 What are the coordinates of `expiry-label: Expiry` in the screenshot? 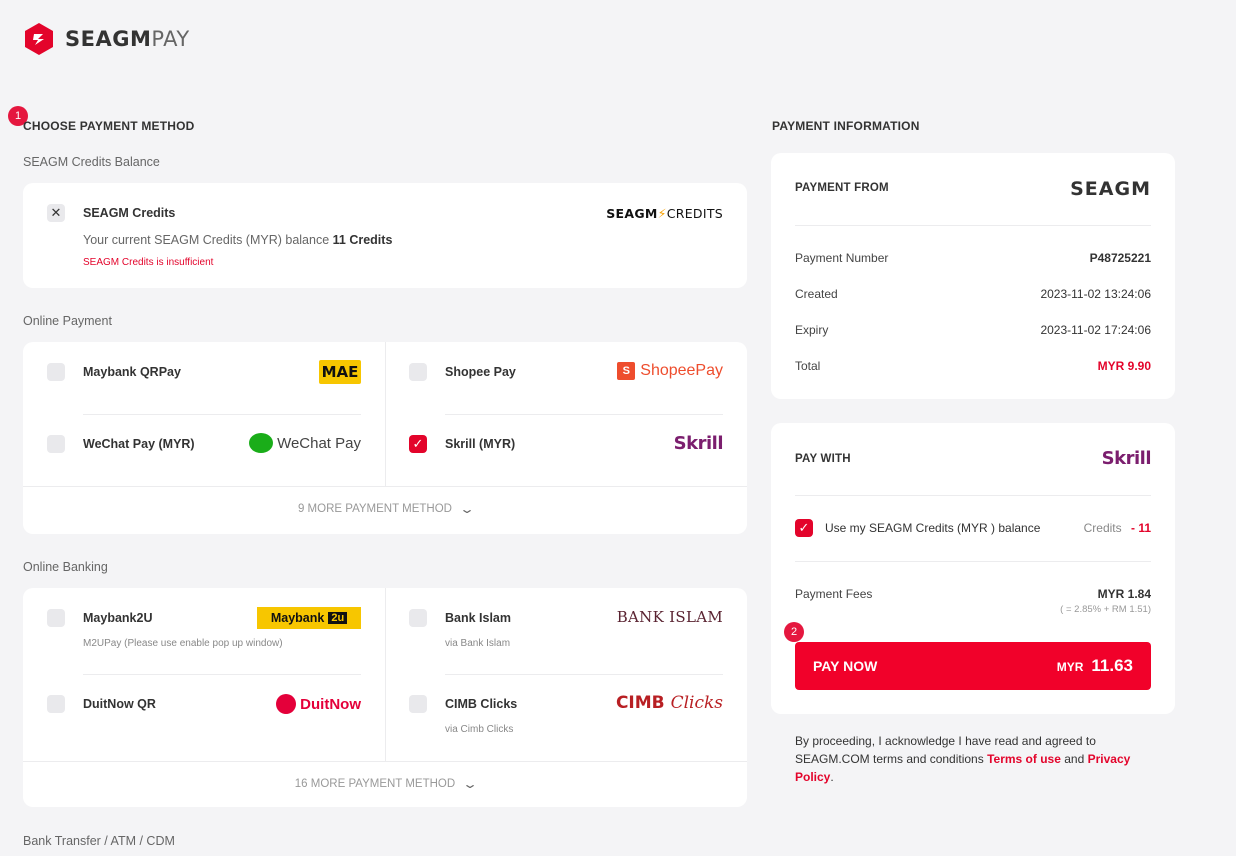 It's located at (812, 330).